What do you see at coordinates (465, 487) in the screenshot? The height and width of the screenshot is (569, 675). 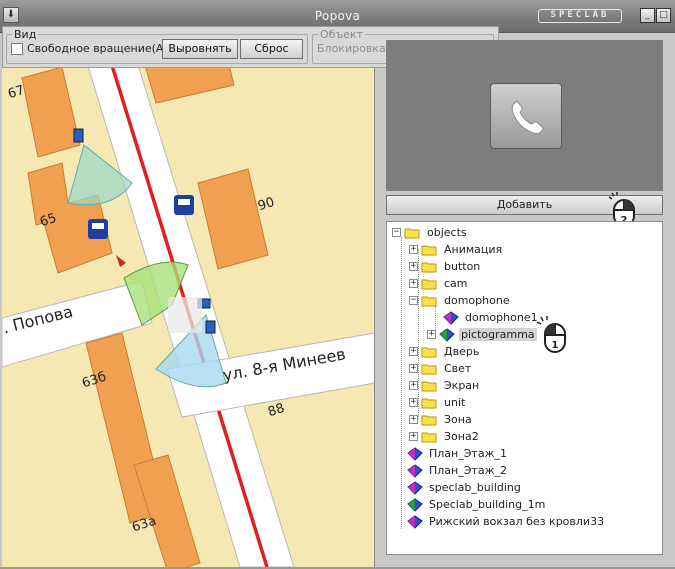 I see `tree-node-speclab-building: speclab_building` at bounding box center [465, 487].